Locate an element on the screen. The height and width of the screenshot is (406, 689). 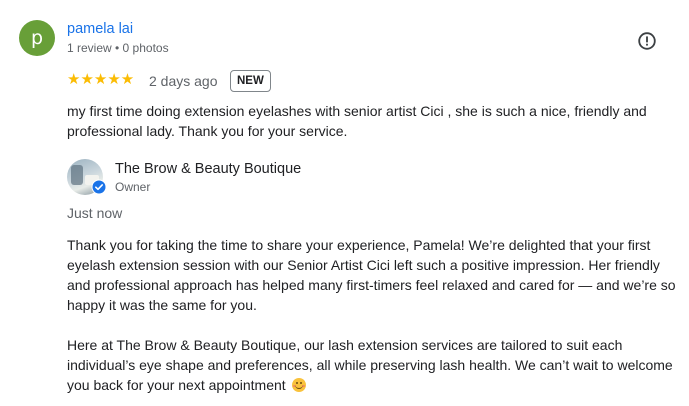
reviewer-meta: 1 review • 0 photos is located at coordinates (118, 48).